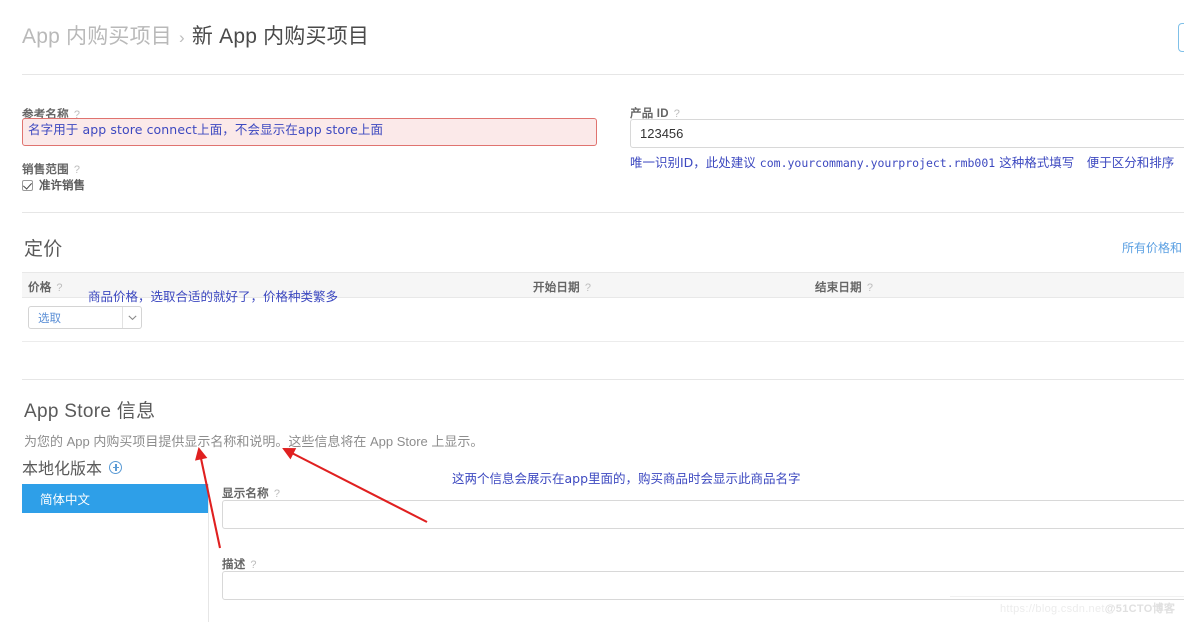  I want to click on localization-title-text: 本地化版本, so click(62, 469).